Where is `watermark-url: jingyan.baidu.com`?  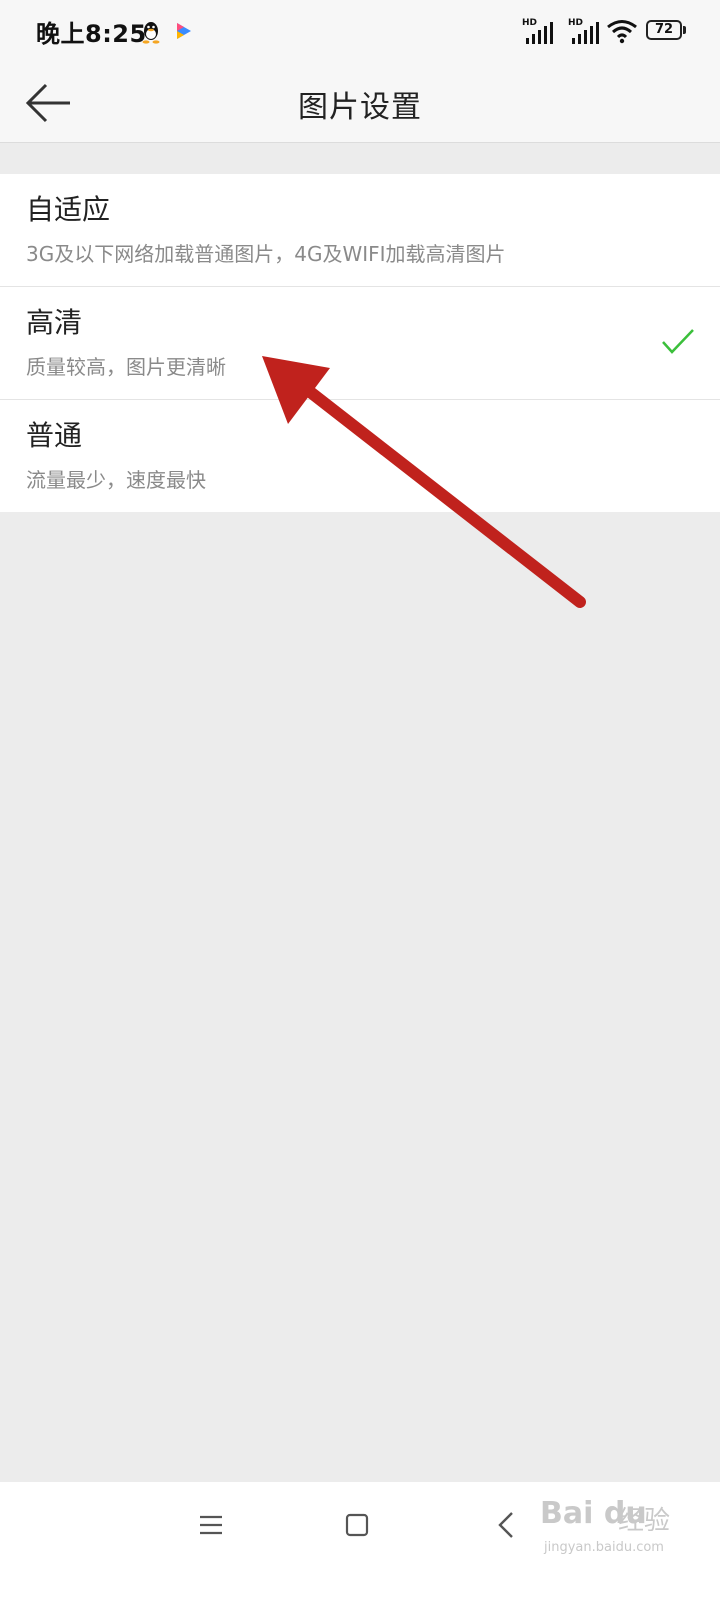
watermark-url: jingyan.baidu.com is located at coordinates (604, 1547).